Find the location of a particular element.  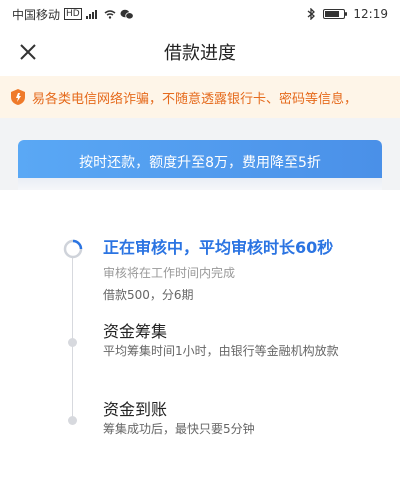

page-title: 借款进度 is located at coordinates (200, 53).